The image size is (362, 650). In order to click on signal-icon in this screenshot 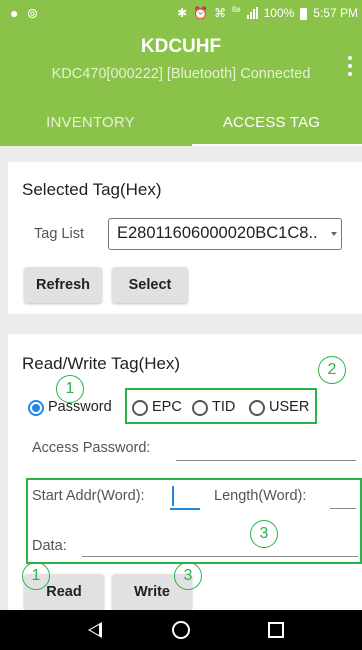, I will do `click(252, 13)`.